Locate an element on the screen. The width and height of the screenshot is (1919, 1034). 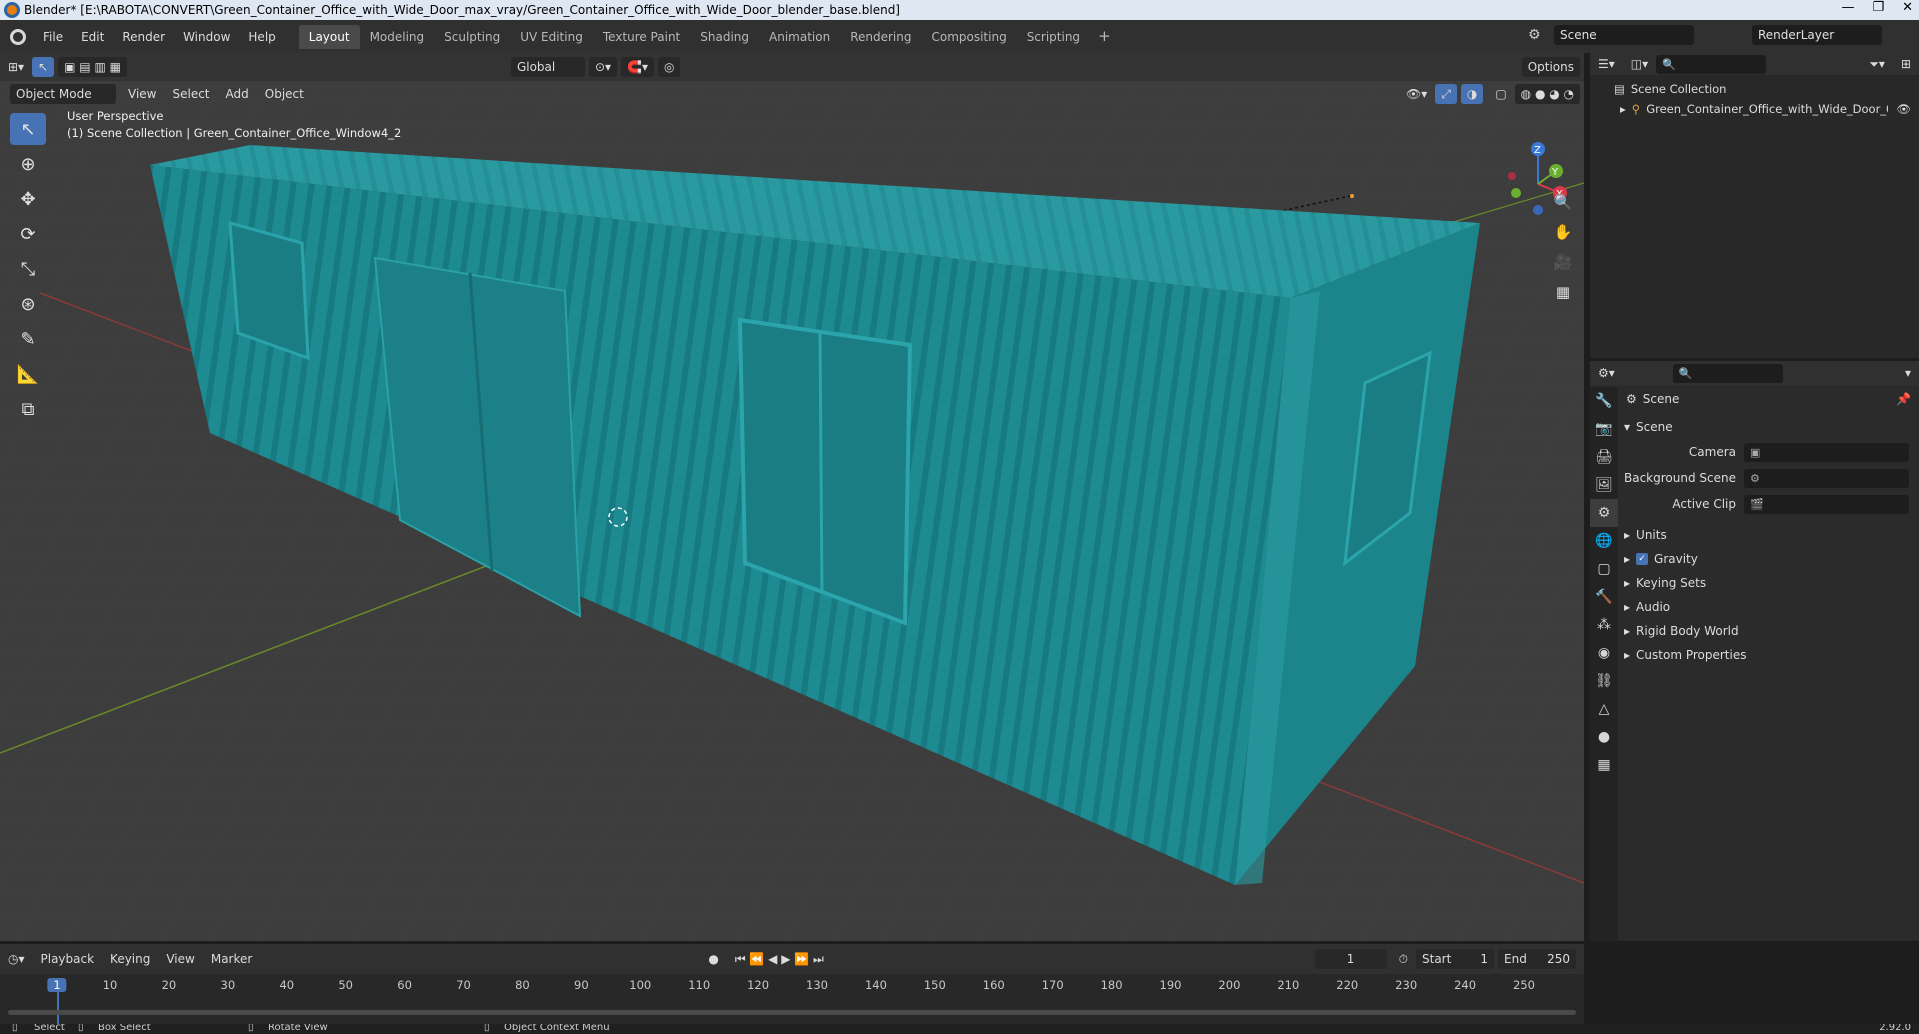
properties-options-icon: ▾ is located at coordinates (1908, 373).